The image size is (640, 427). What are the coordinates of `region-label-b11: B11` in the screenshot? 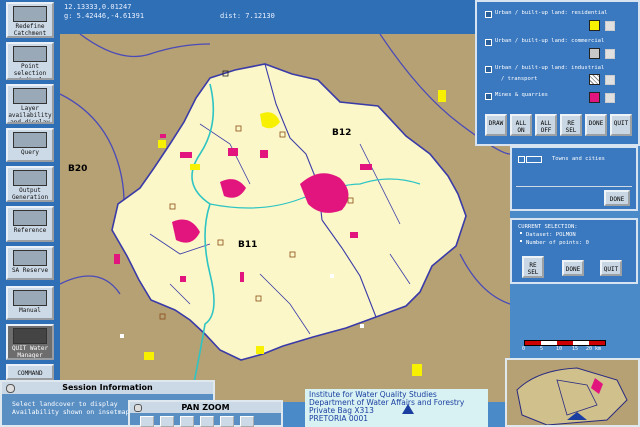 It's located at (248, 245).